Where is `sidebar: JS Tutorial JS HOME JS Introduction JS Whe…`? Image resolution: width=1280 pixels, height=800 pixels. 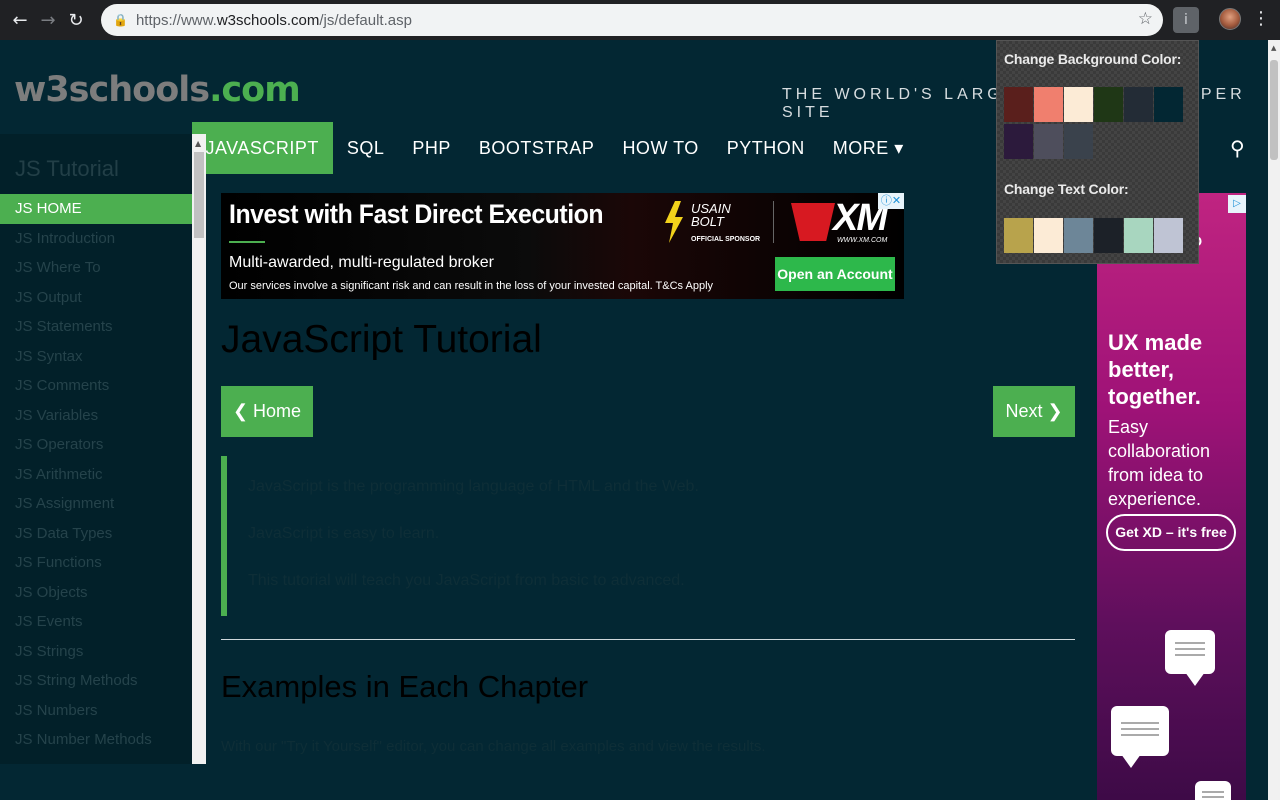 sidebar: JS Tutorial JS HOME JS Introduction JS Whe… is located at coordinates (96, 449).